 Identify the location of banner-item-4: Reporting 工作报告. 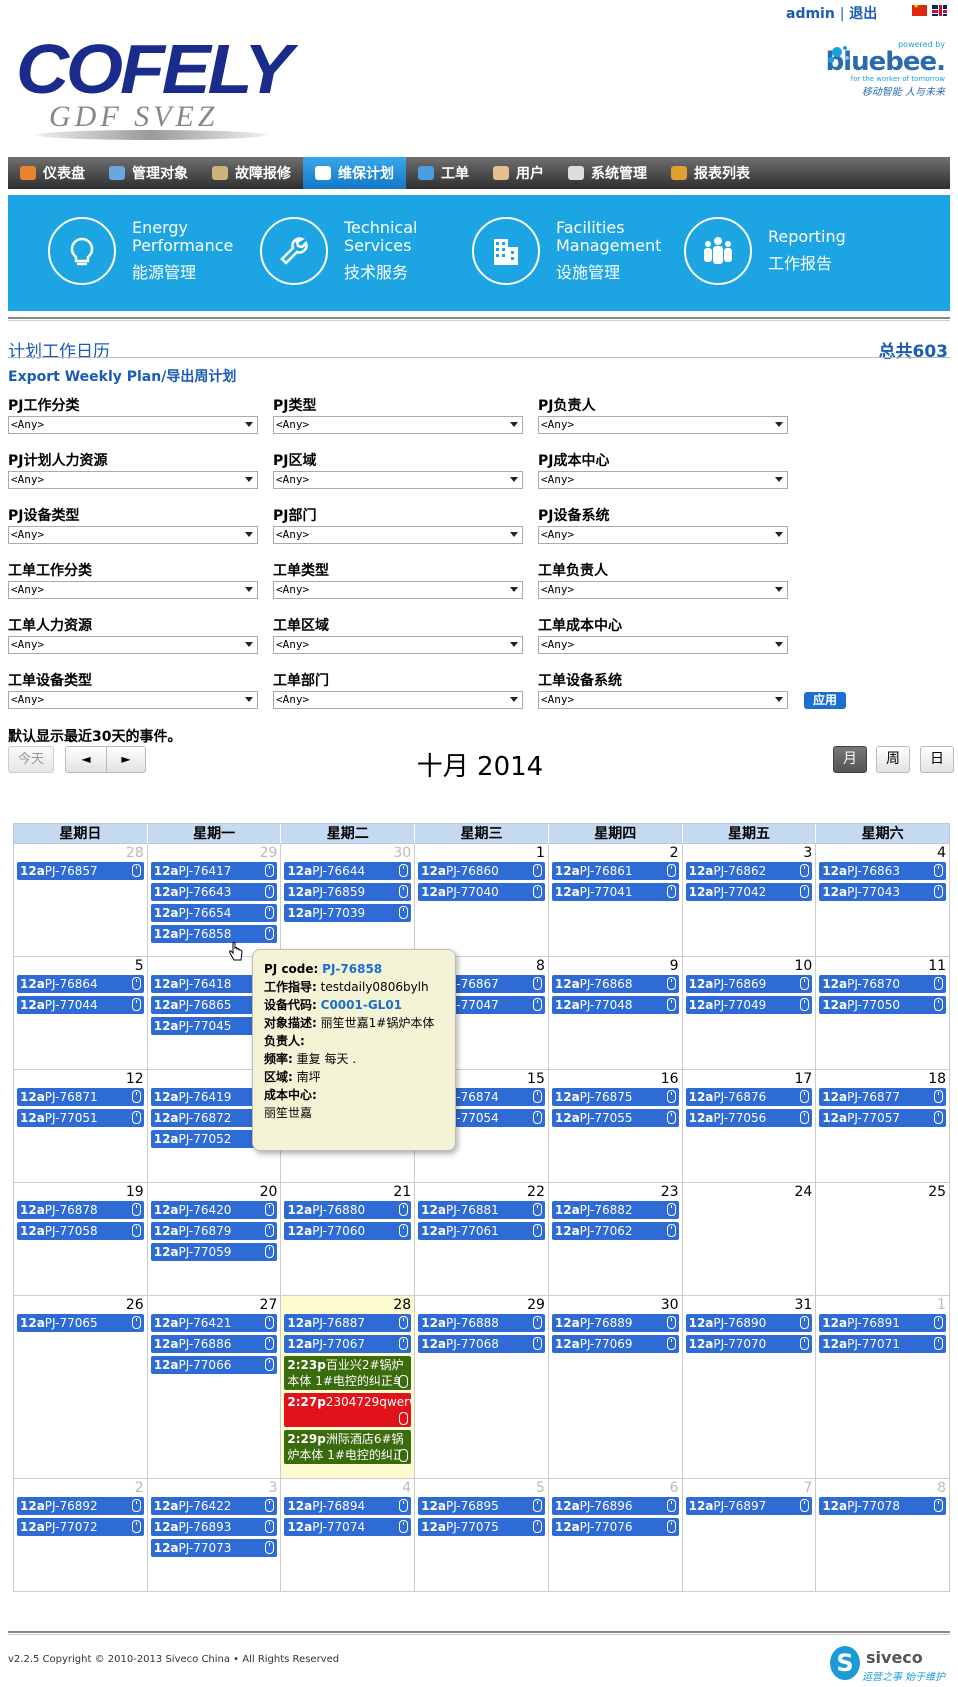
(765, 251).